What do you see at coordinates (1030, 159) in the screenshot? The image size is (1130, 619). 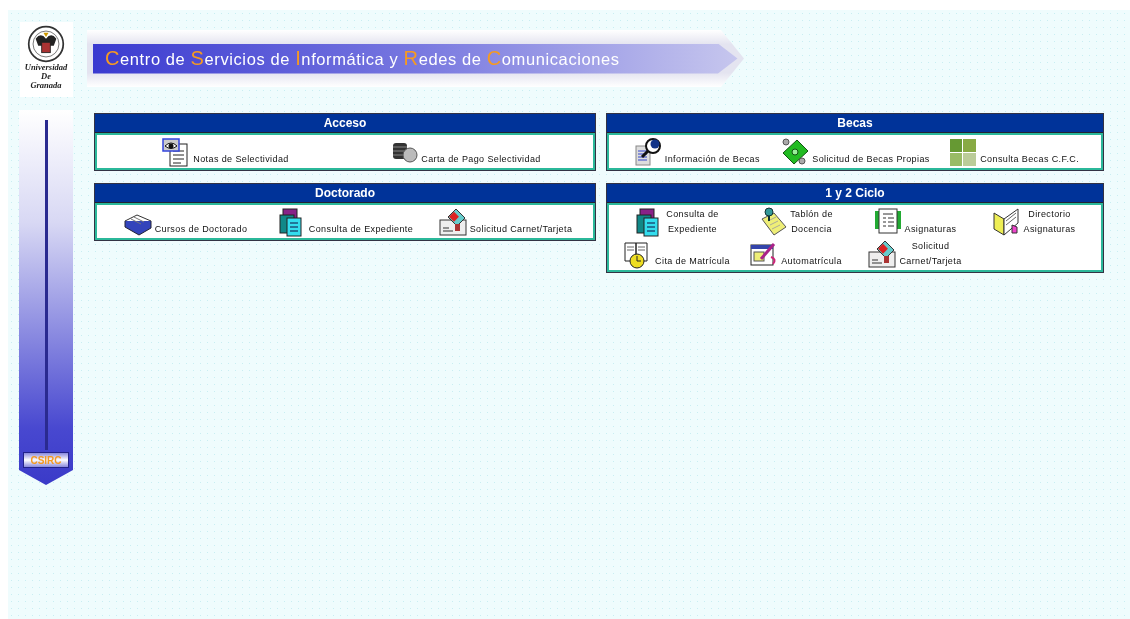 I see `link: Consulta Becas C.F.C.` at bounding box center [1030, 159].